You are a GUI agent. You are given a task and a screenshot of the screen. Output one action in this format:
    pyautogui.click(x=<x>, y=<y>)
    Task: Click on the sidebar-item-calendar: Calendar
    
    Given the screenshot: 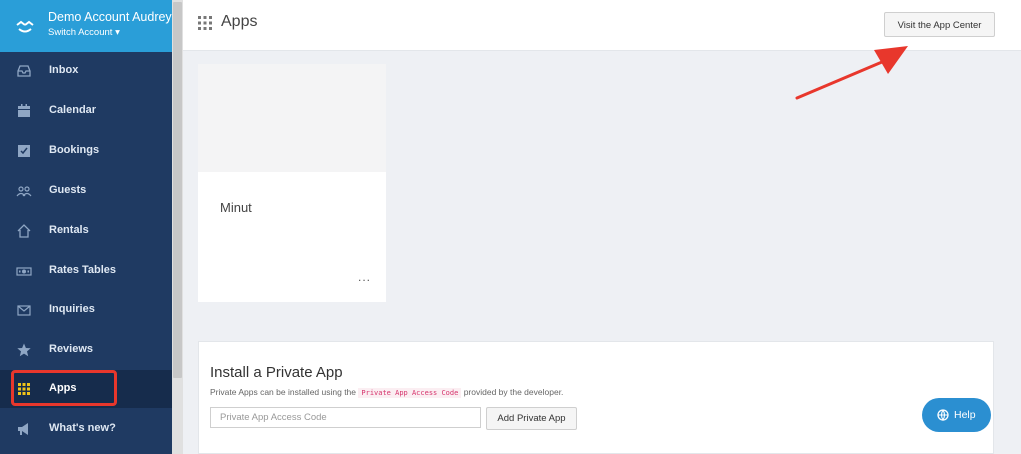 What is the action you would take?
    pyautogui.click(x=86, y=111)
    